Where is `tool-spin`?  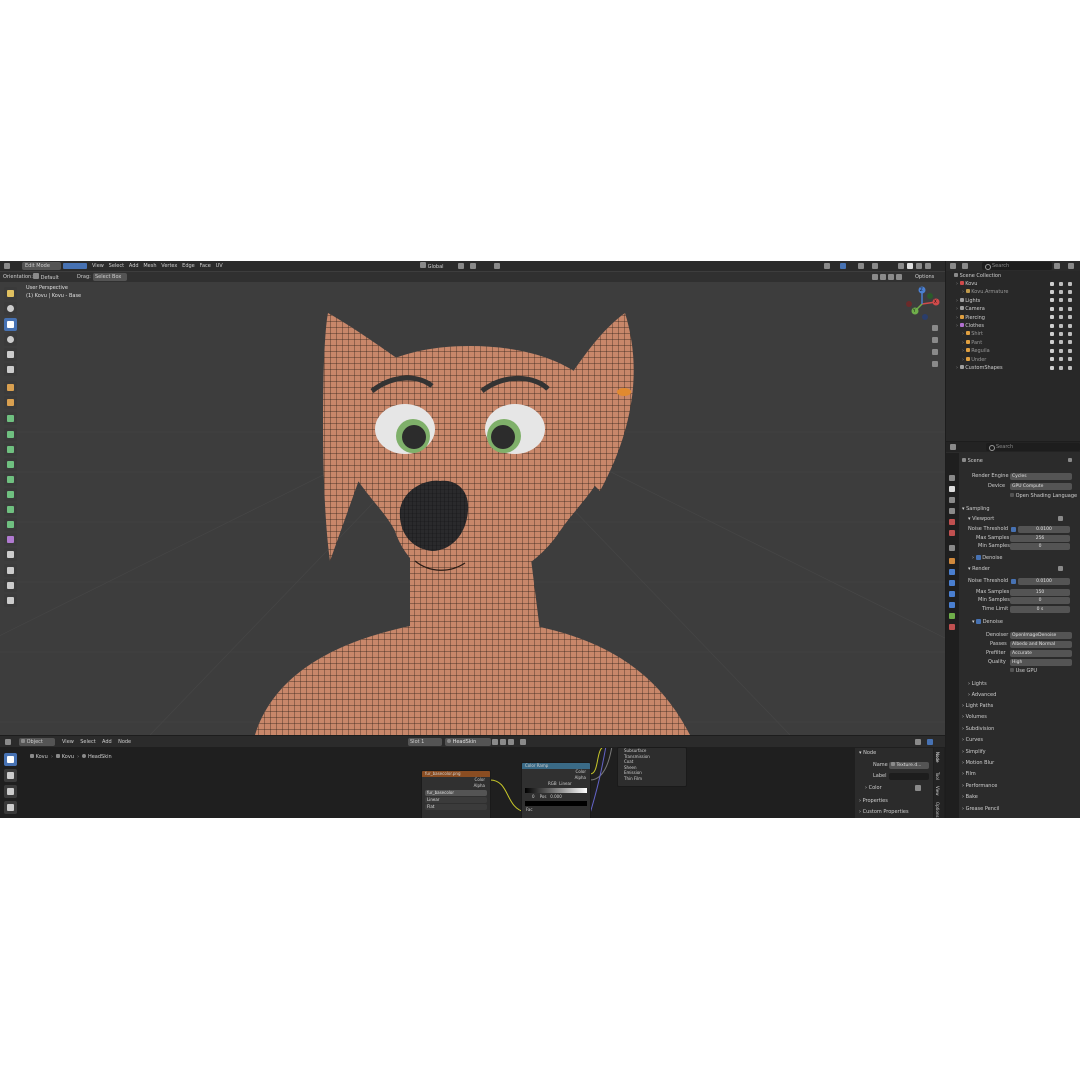
tool-spin is located at coordinates (10, 524).